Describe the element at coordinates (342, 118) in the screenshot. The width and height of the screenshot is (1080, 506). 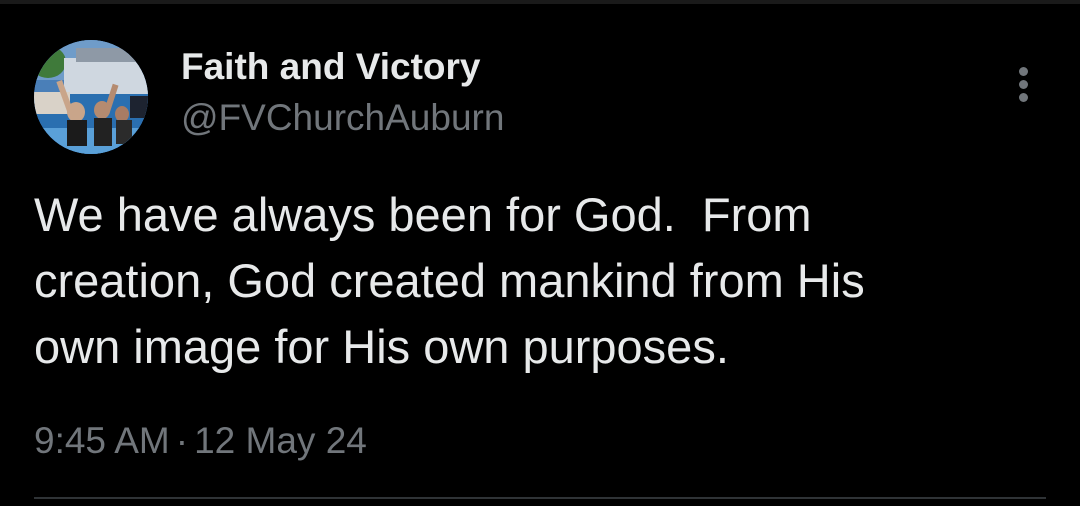
I see `author-handle: @FVChurchAuburn` at that location.